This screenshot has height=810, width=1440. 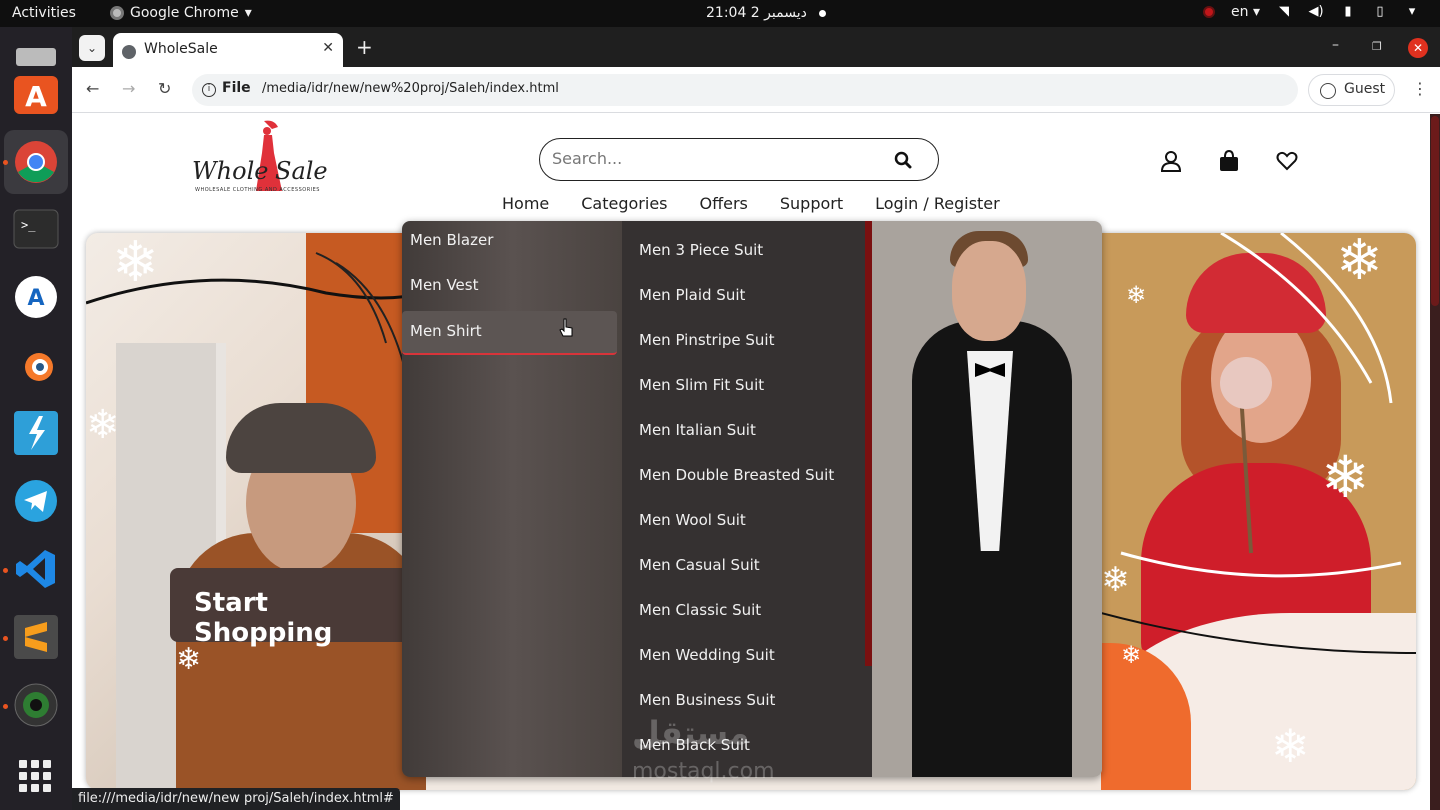 I want to click on logo-word-1: Whole, so click(x=230, y=171).